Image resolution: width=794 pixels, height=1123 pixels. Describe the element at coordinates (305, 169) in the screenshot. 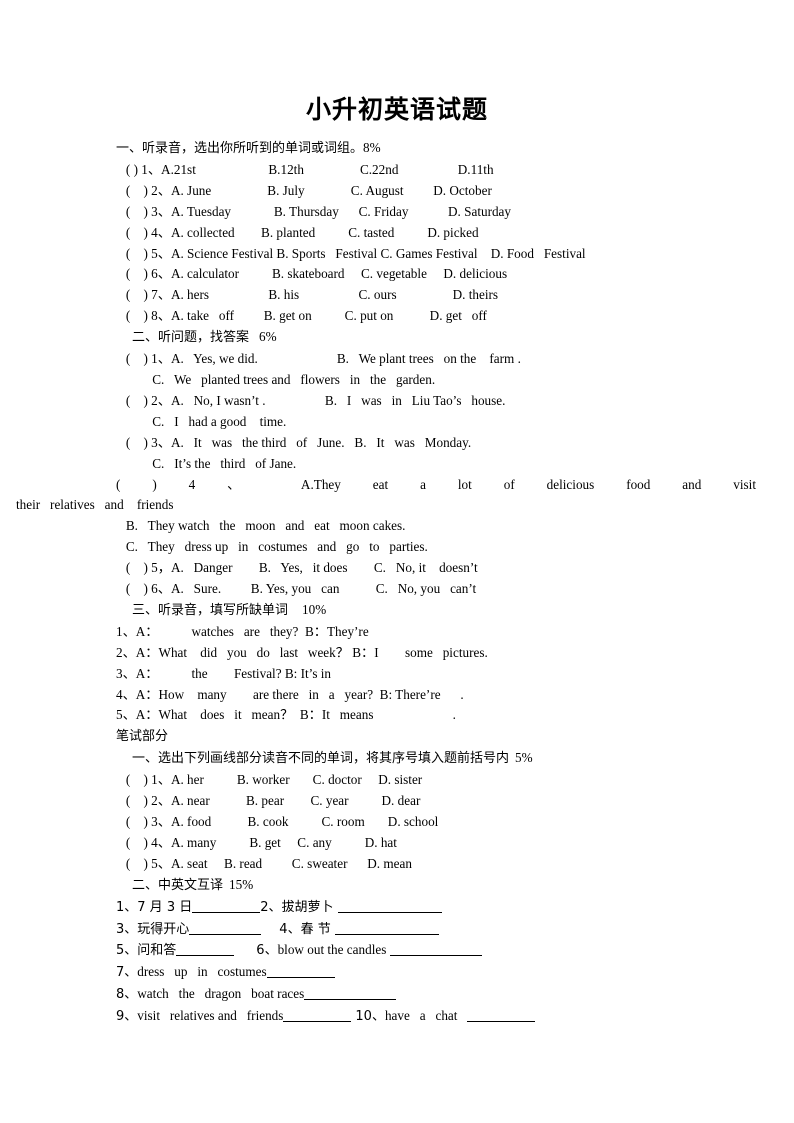

I see `question-line: ( ) 1、A.21st B.12th C.22nd D.11th` at that location.